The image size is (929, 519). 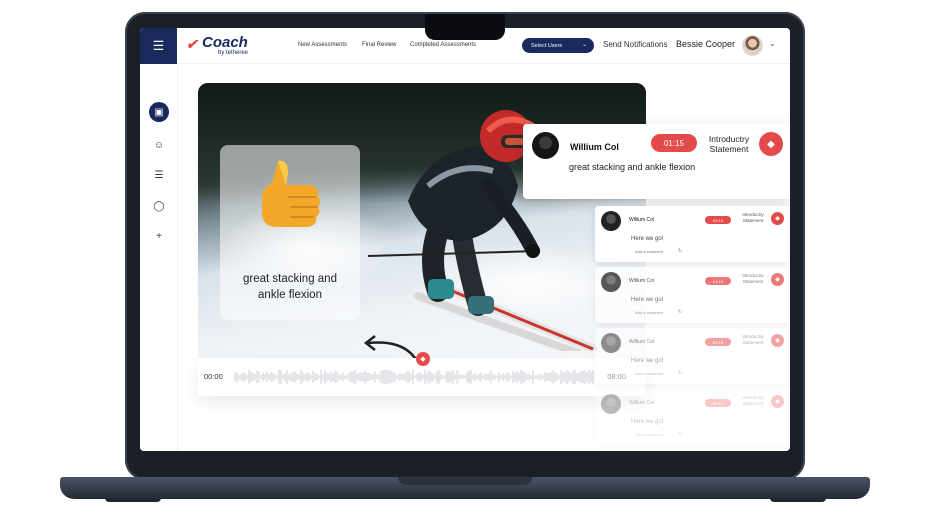 I want to click on laptop-groove, so click(x=465, y=481).